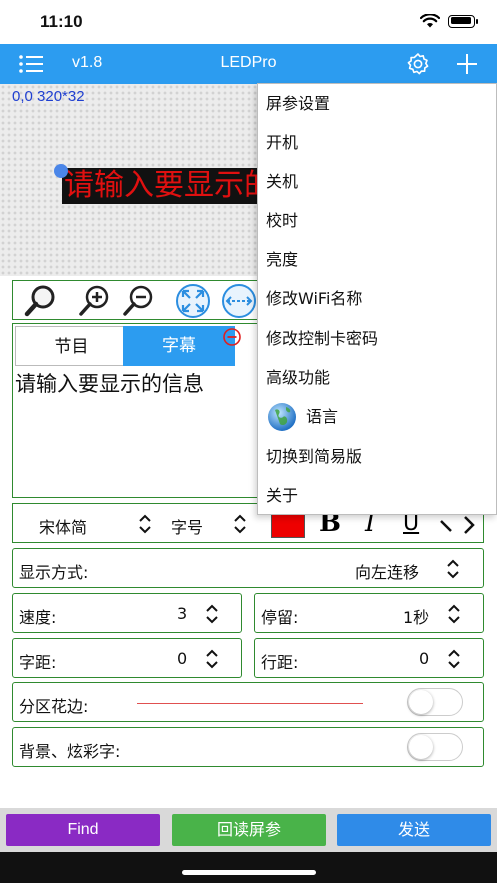 This screenshot has width=497, height=883. What do you see at coordinates (282, 181) in the screenshot?
I see `menu-item-label: 关机` at bounding box center [282, 181].